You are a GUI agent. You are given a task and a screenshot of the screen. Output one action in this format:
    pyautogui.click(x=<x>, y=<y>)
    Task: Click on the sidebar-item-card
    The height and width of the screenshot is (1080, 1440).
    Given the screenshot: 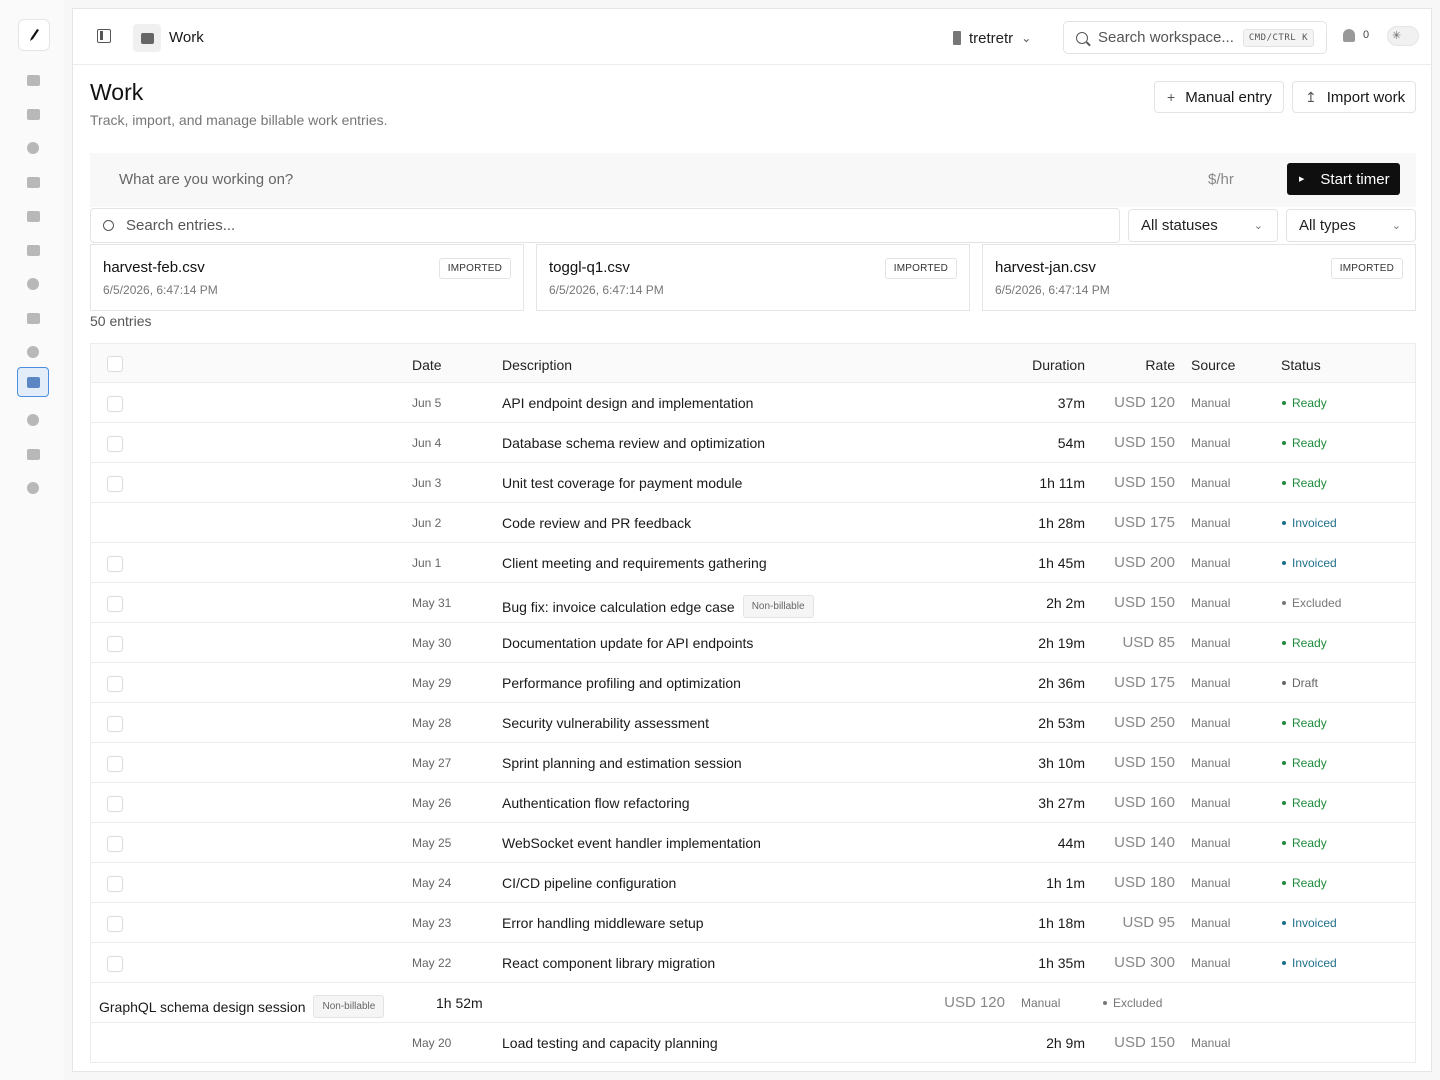 What is the action you would take?
    pyautogui.click(x=33, y=216)
    